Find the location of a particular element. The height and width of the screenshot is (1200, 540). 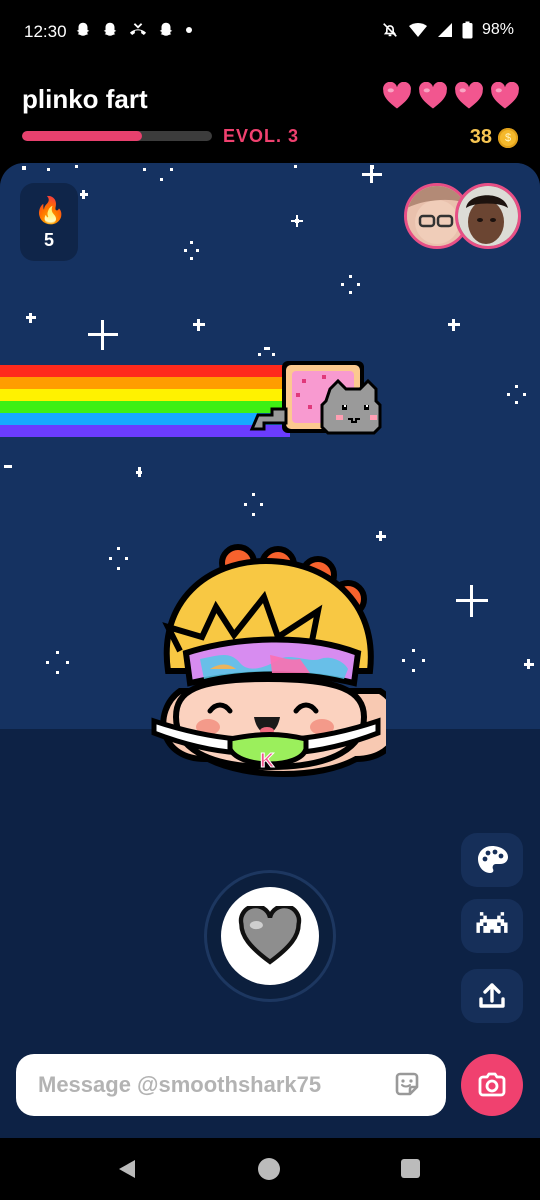

notification-icons is located at coordinates (134, 30).